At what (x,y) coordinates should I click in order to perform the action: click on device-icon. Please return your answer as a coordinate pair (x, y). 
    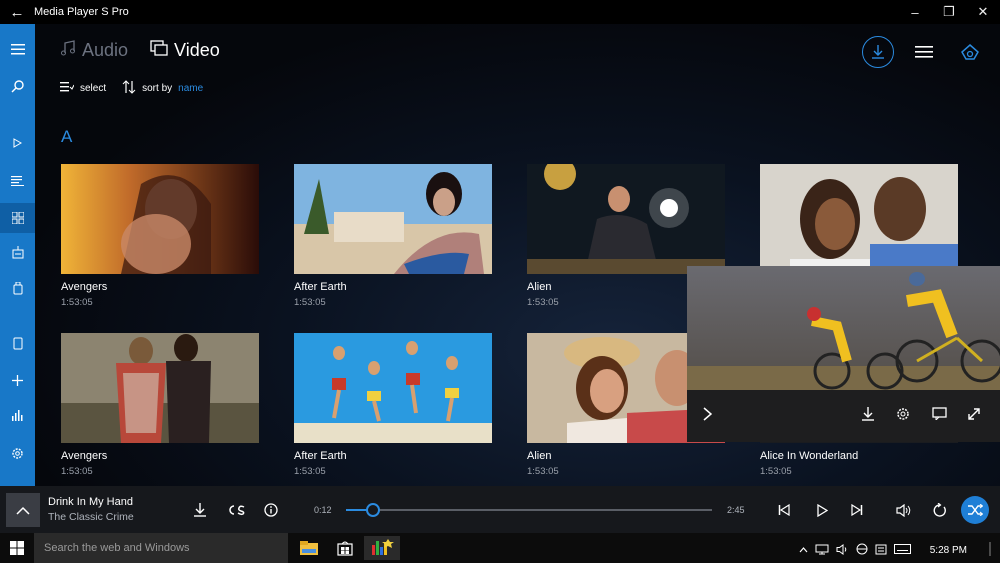
    Looking at the image, I should click on (17, 343).